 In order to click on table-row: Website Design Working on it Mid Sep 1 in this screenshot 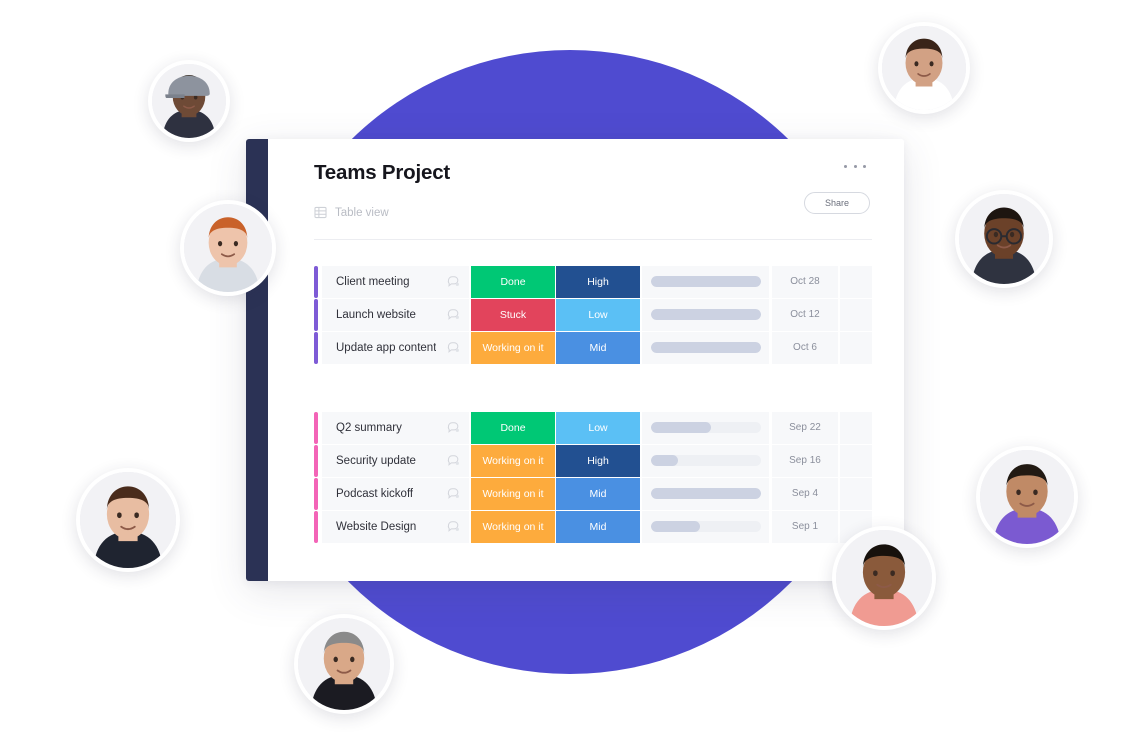, I will do `click(593, 526)`.